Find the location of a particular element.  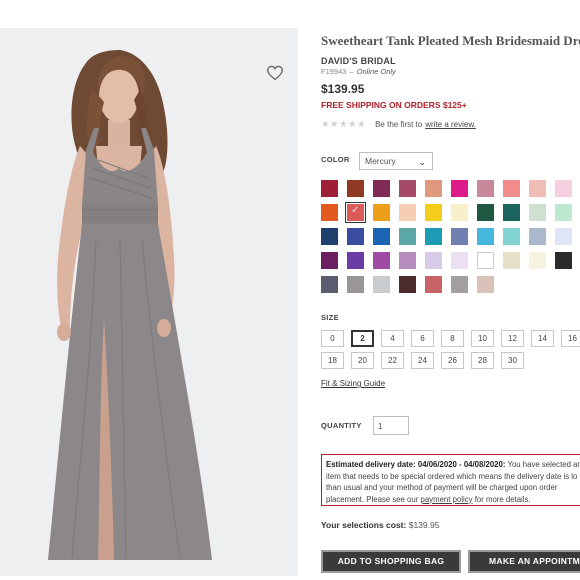

sku-number: F19943 is located at coordinates (334, 71).